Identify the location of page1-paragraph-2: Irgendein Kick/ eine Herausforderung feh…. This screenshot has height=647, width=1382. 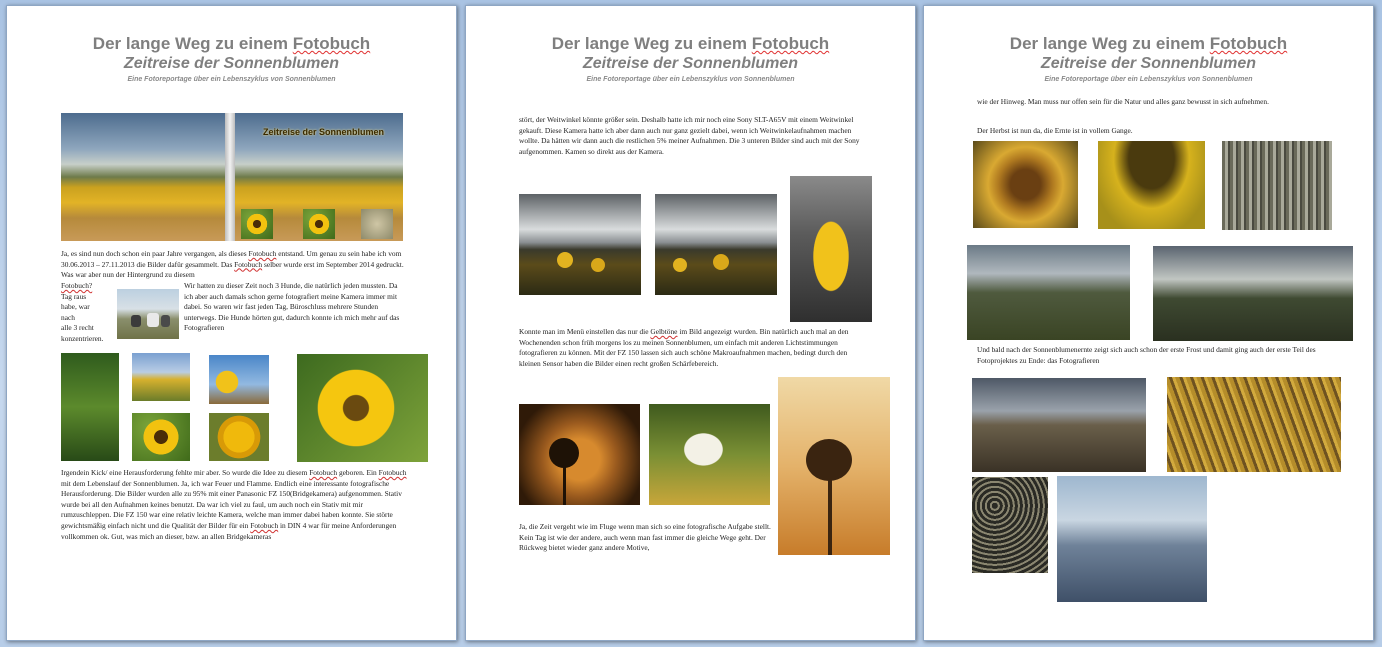
(234, 504).